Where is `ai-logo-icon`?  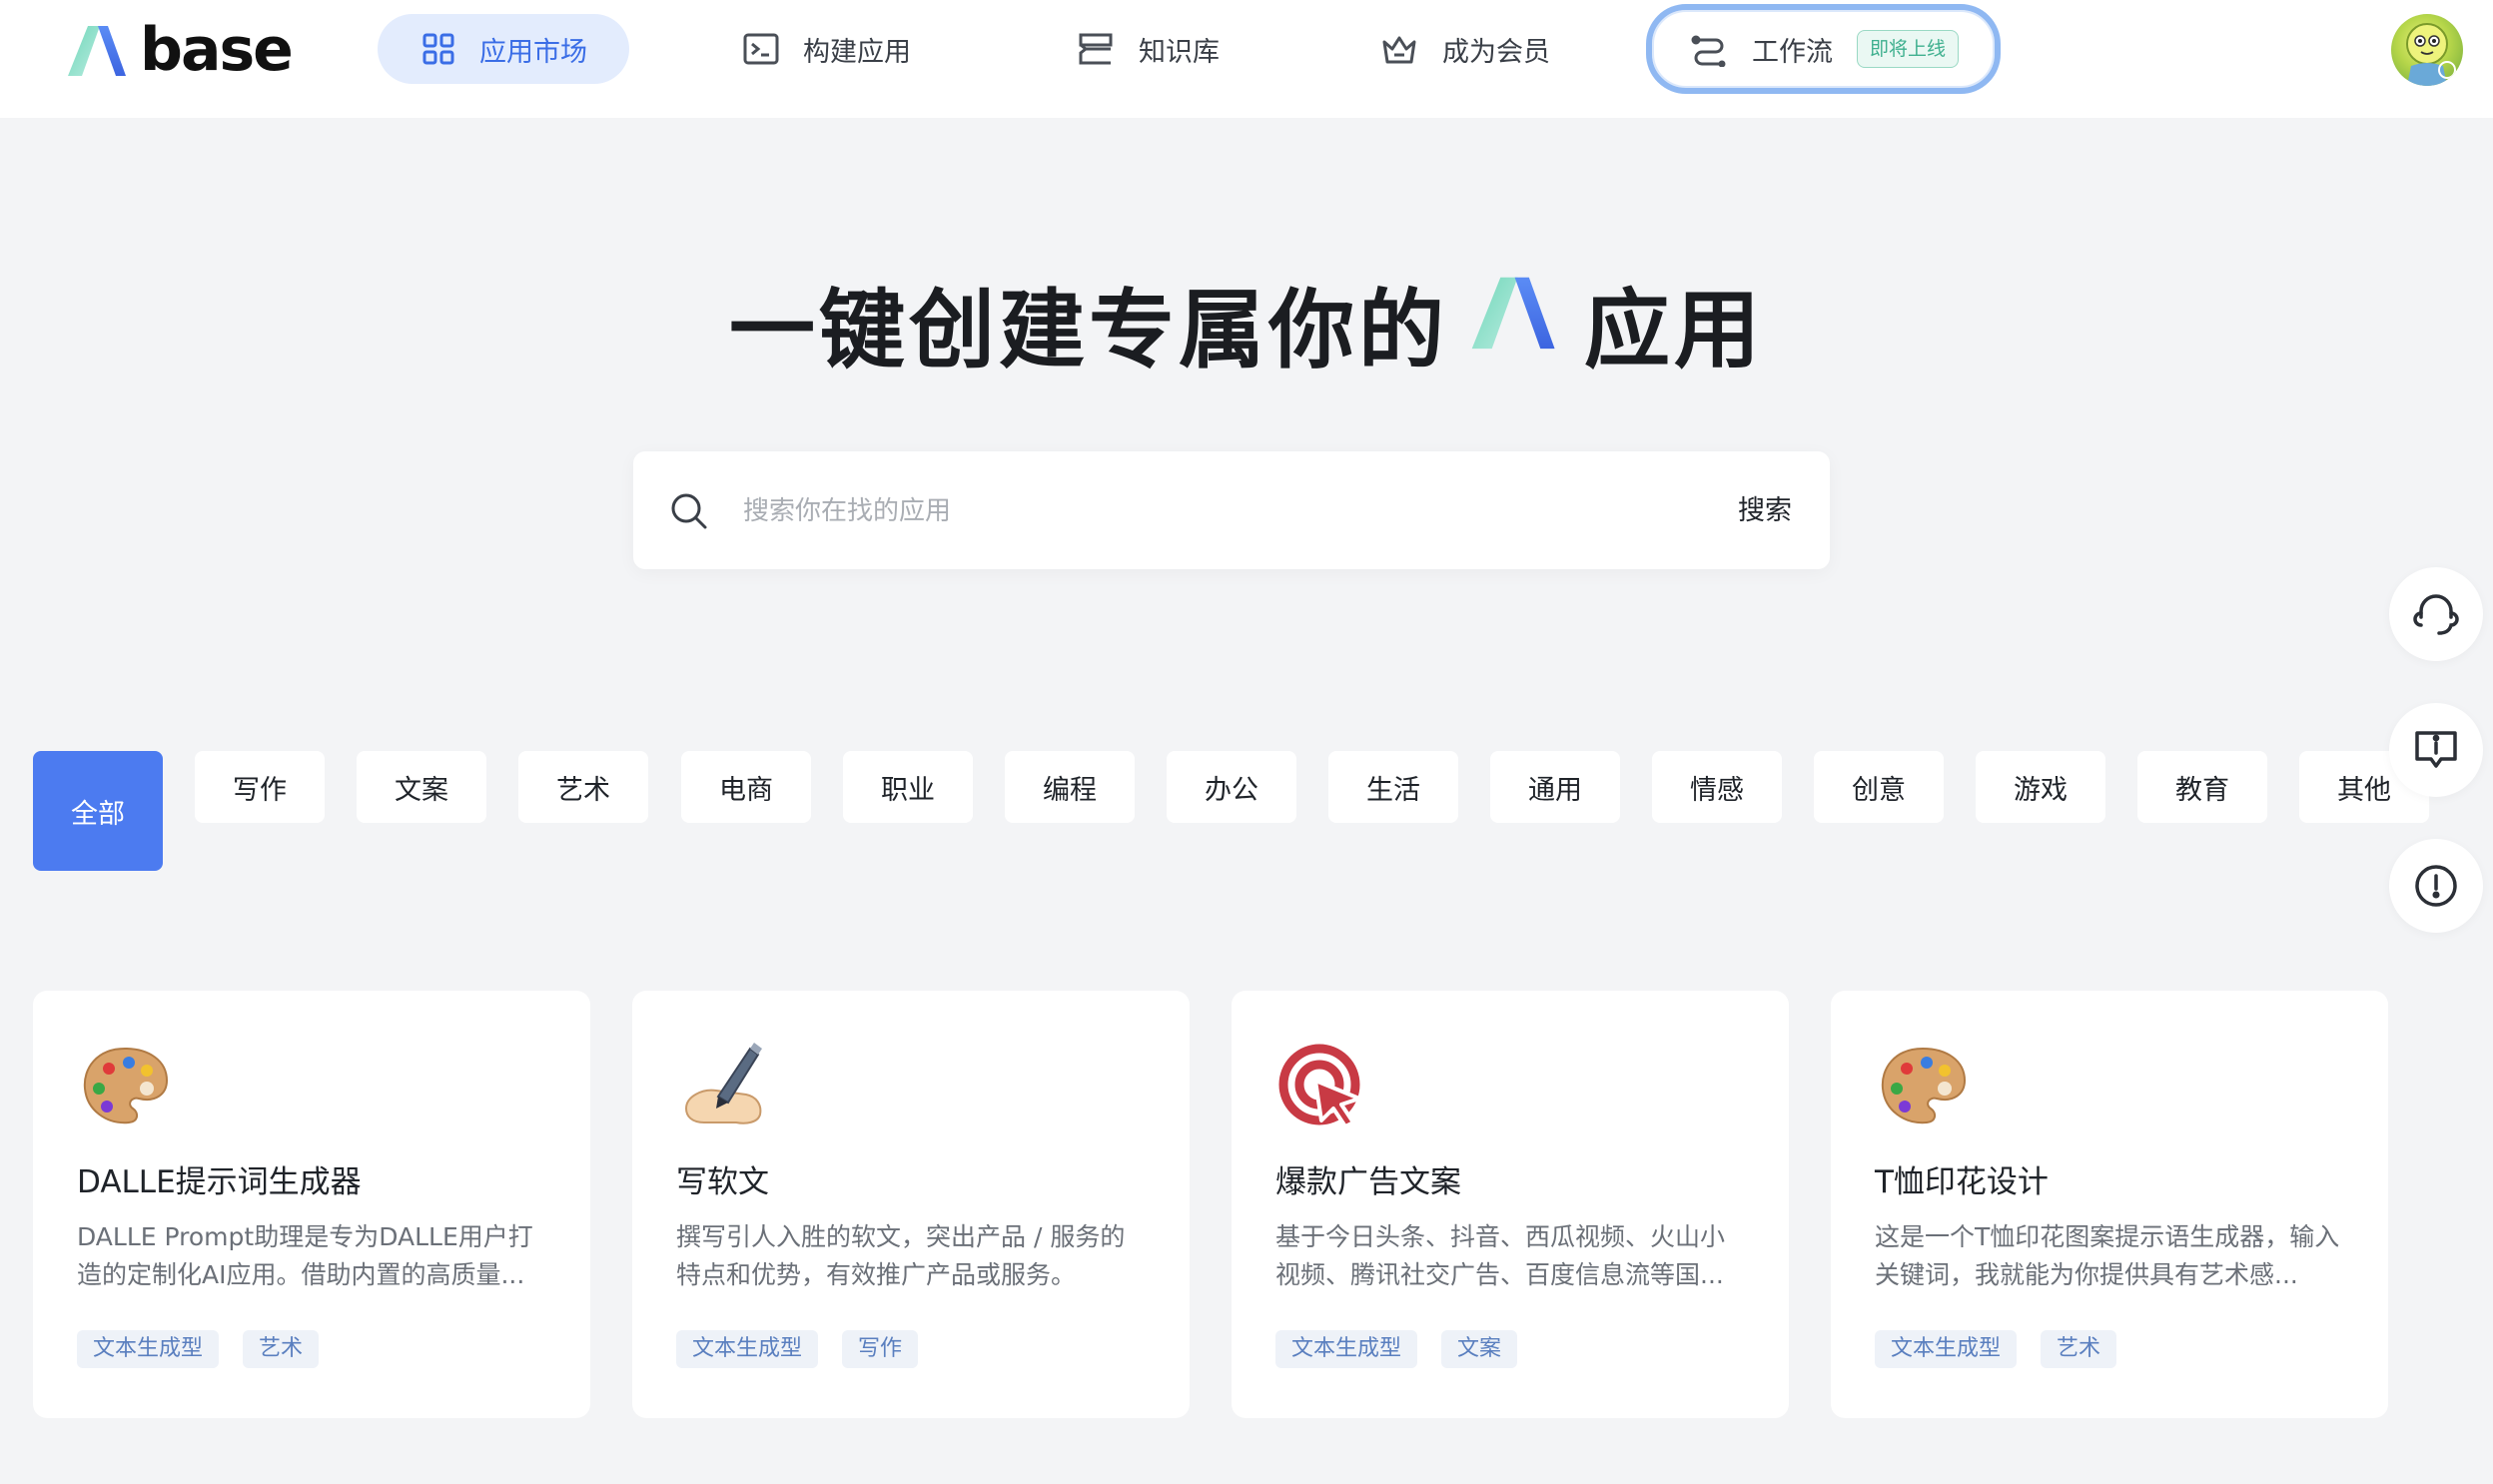
ai-logo-icon is located at coordinates (97, 51).